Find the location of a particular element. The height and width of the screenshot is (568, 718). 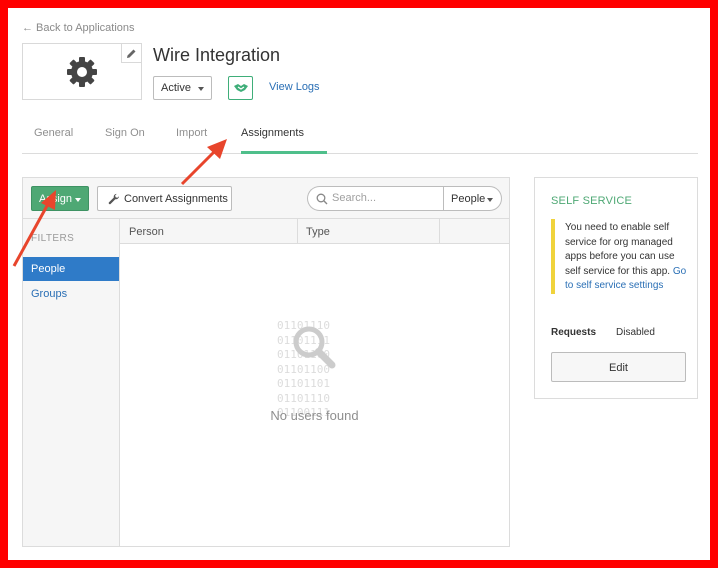

filter-people: People is located at coordinates (71, 269).